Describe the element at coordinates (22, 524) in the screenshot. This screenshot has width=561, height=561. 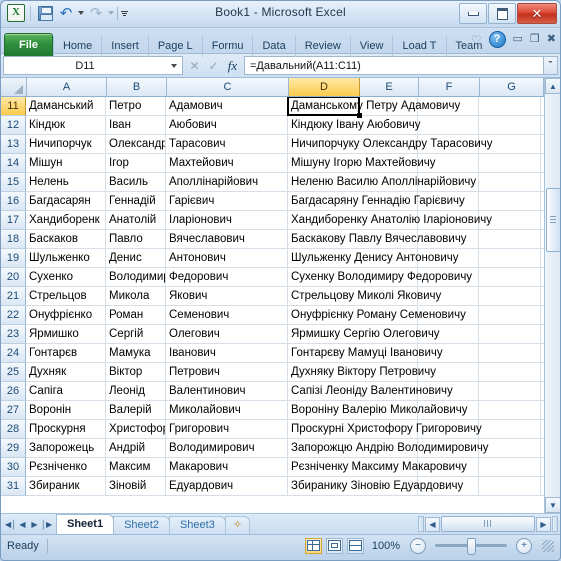
I see `prev-sheet-icon: ◀` at that location.